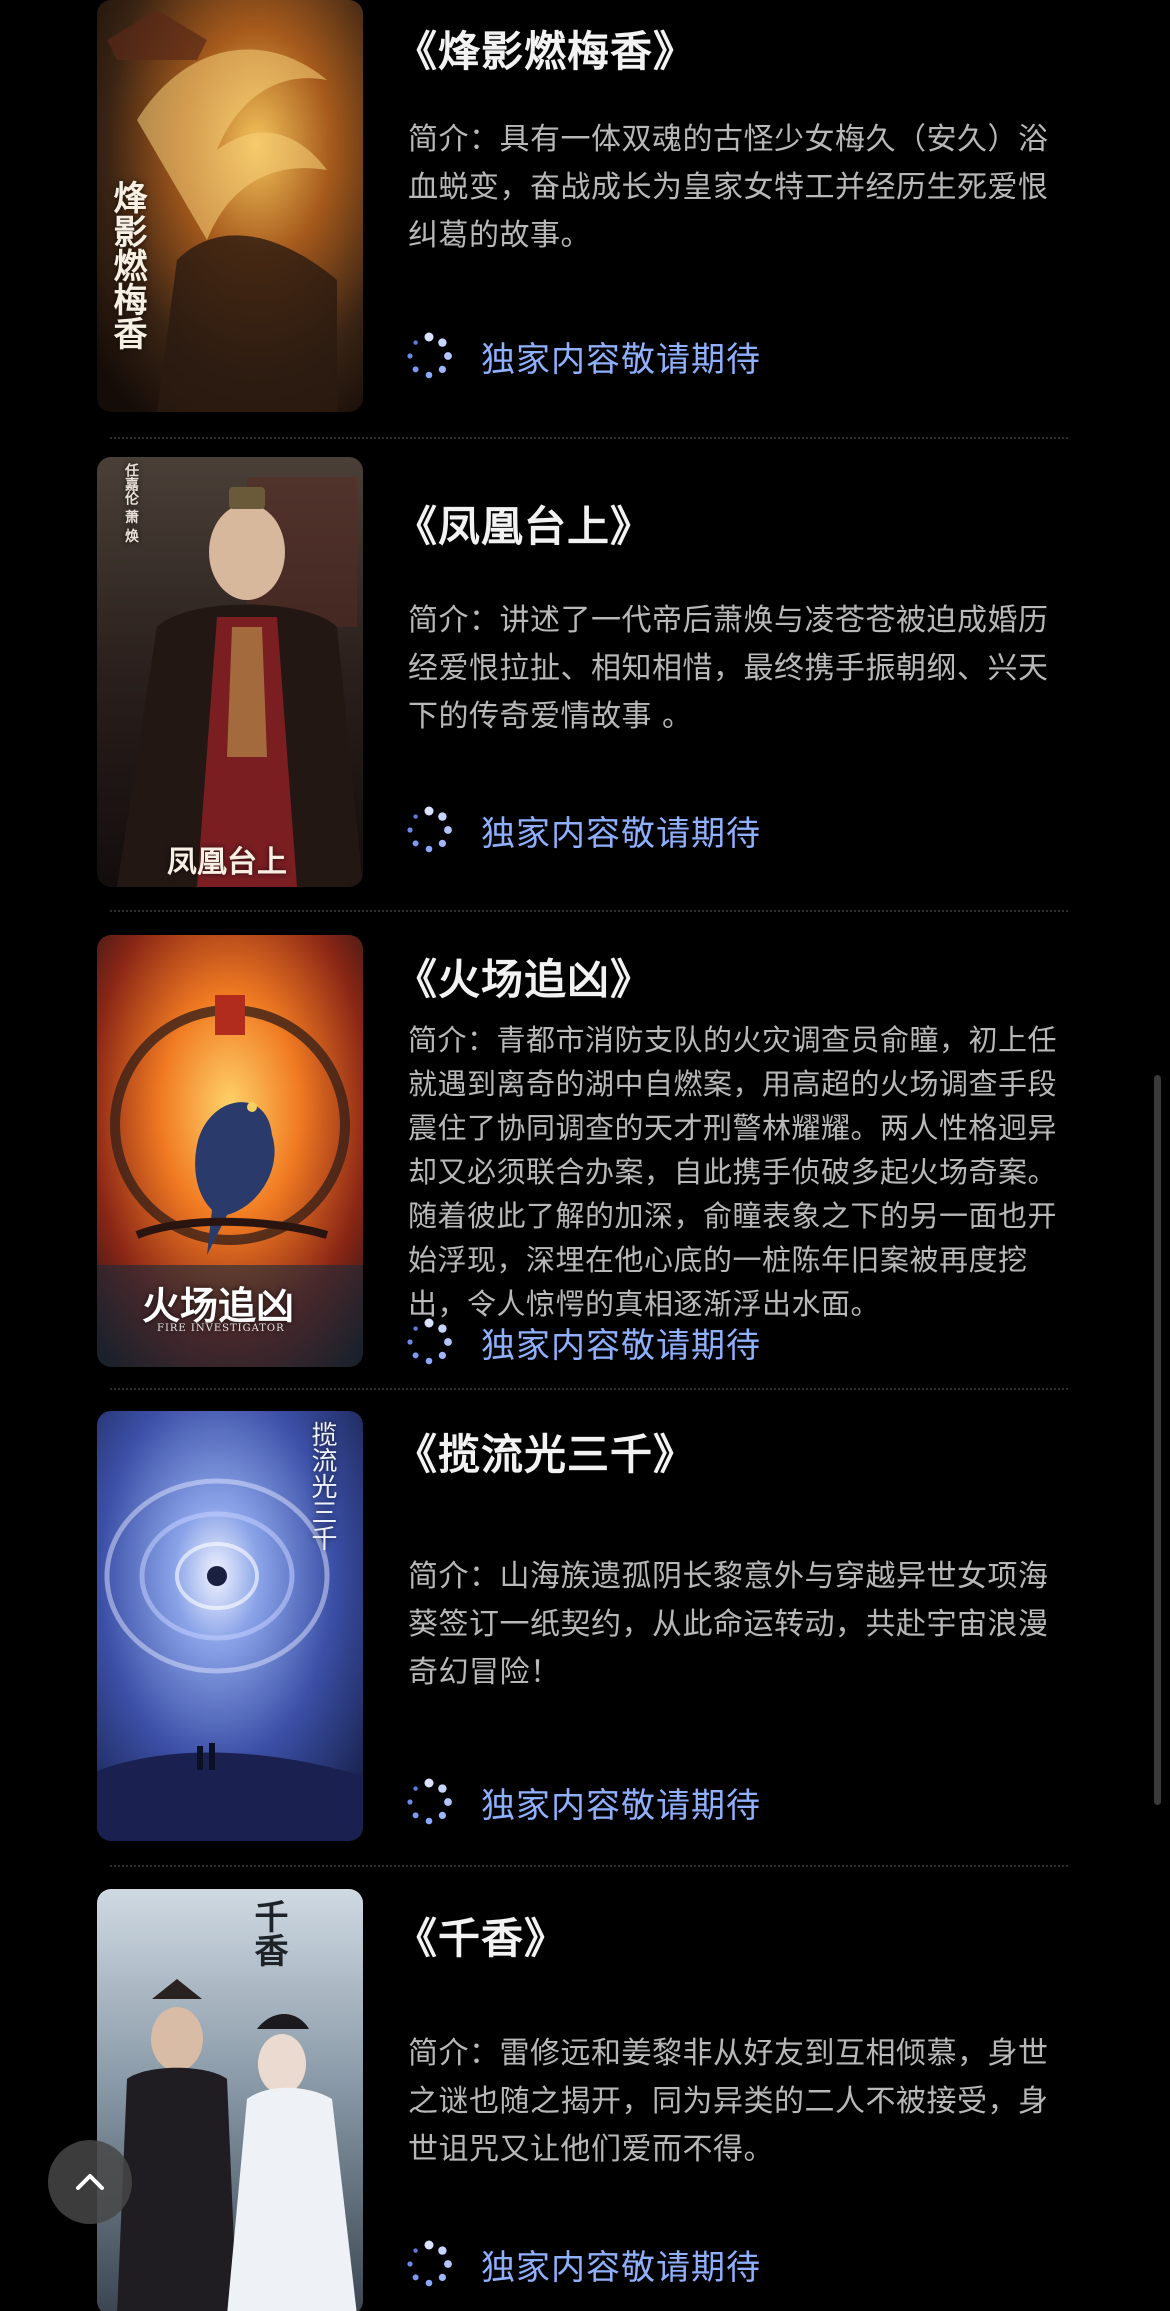  What do you see at coordinates (218, 1305) in the screenshot?
I see `poster-title-text: 火场追凶` at bounding box center [218, 1305].